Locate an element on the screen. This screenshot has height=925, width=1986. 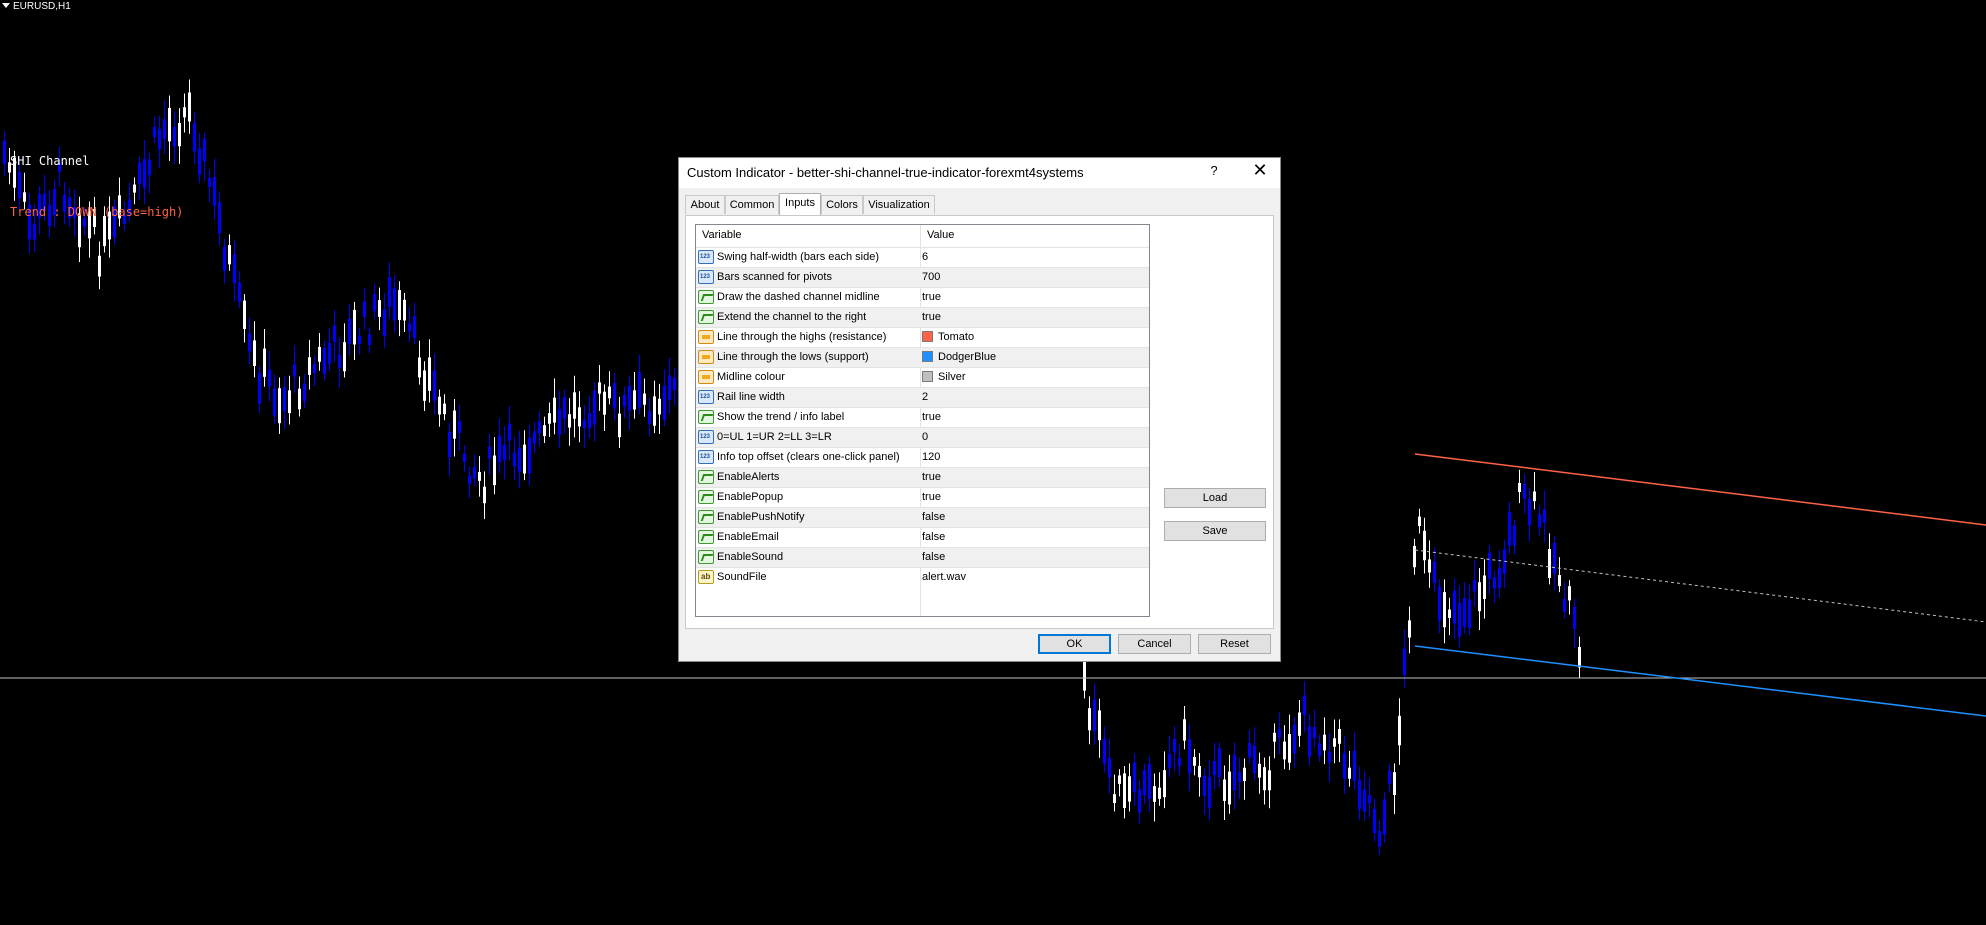
save-button: Save is located at coordinates (1215, 531).